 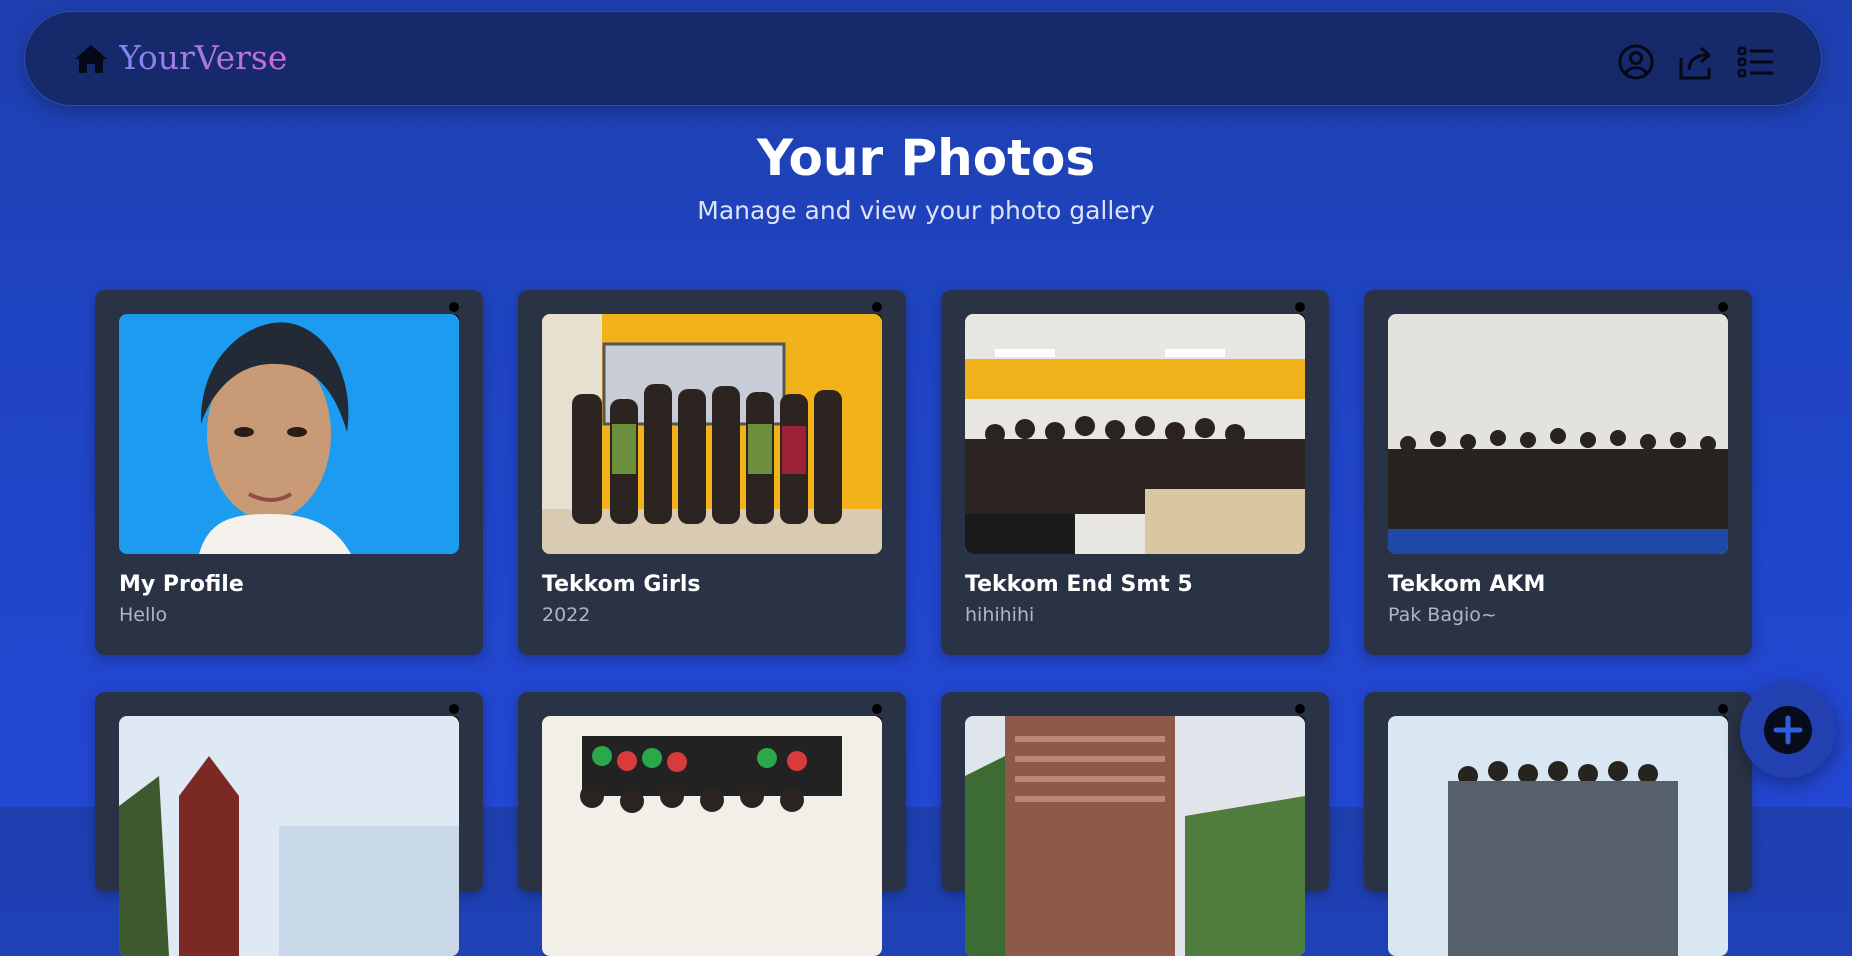 What do you see at coordinates (143, 615) in the screenshot?
I see `photo-caption: Hello` at bounding box center [143, 615].